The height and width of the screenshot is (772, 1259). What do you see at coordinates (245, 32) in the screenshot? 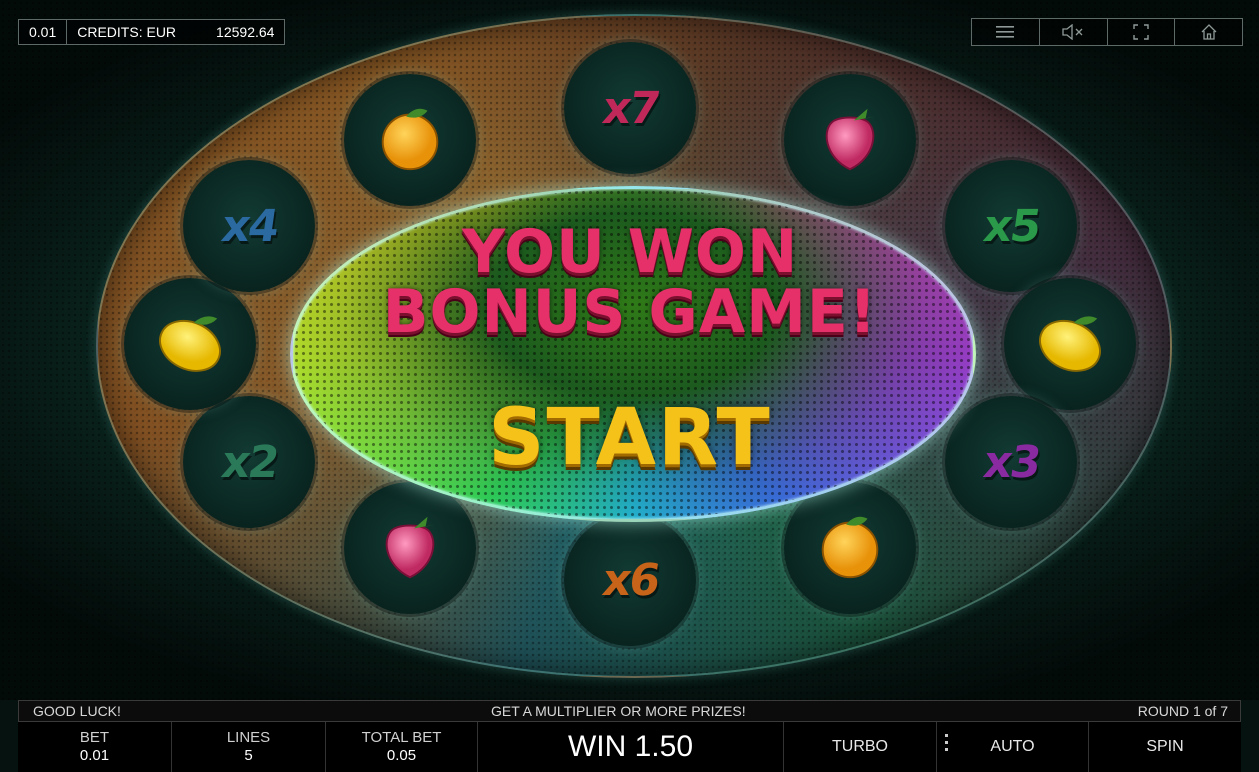
I see `credits-value: 12592.64` at bounding box center [245, 32].